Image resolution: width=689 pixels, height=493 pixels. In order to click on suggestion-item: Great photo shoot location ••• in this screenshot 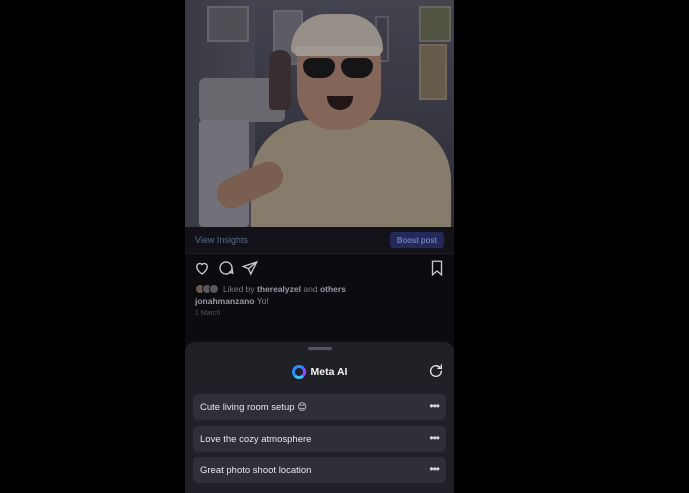, I will do `click(319, 470)`.